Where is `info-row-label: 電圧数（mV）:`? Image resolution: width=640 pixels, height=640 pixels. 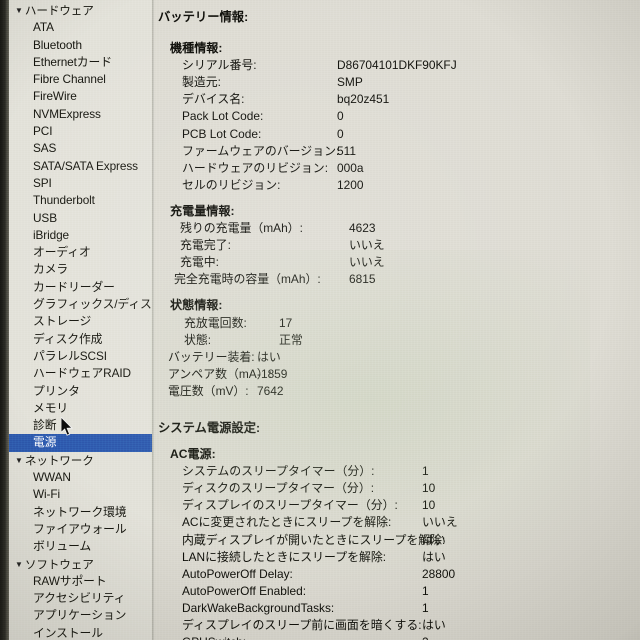
info-row-label: 電圧数（mV）: is located at coordinates (208, 390).